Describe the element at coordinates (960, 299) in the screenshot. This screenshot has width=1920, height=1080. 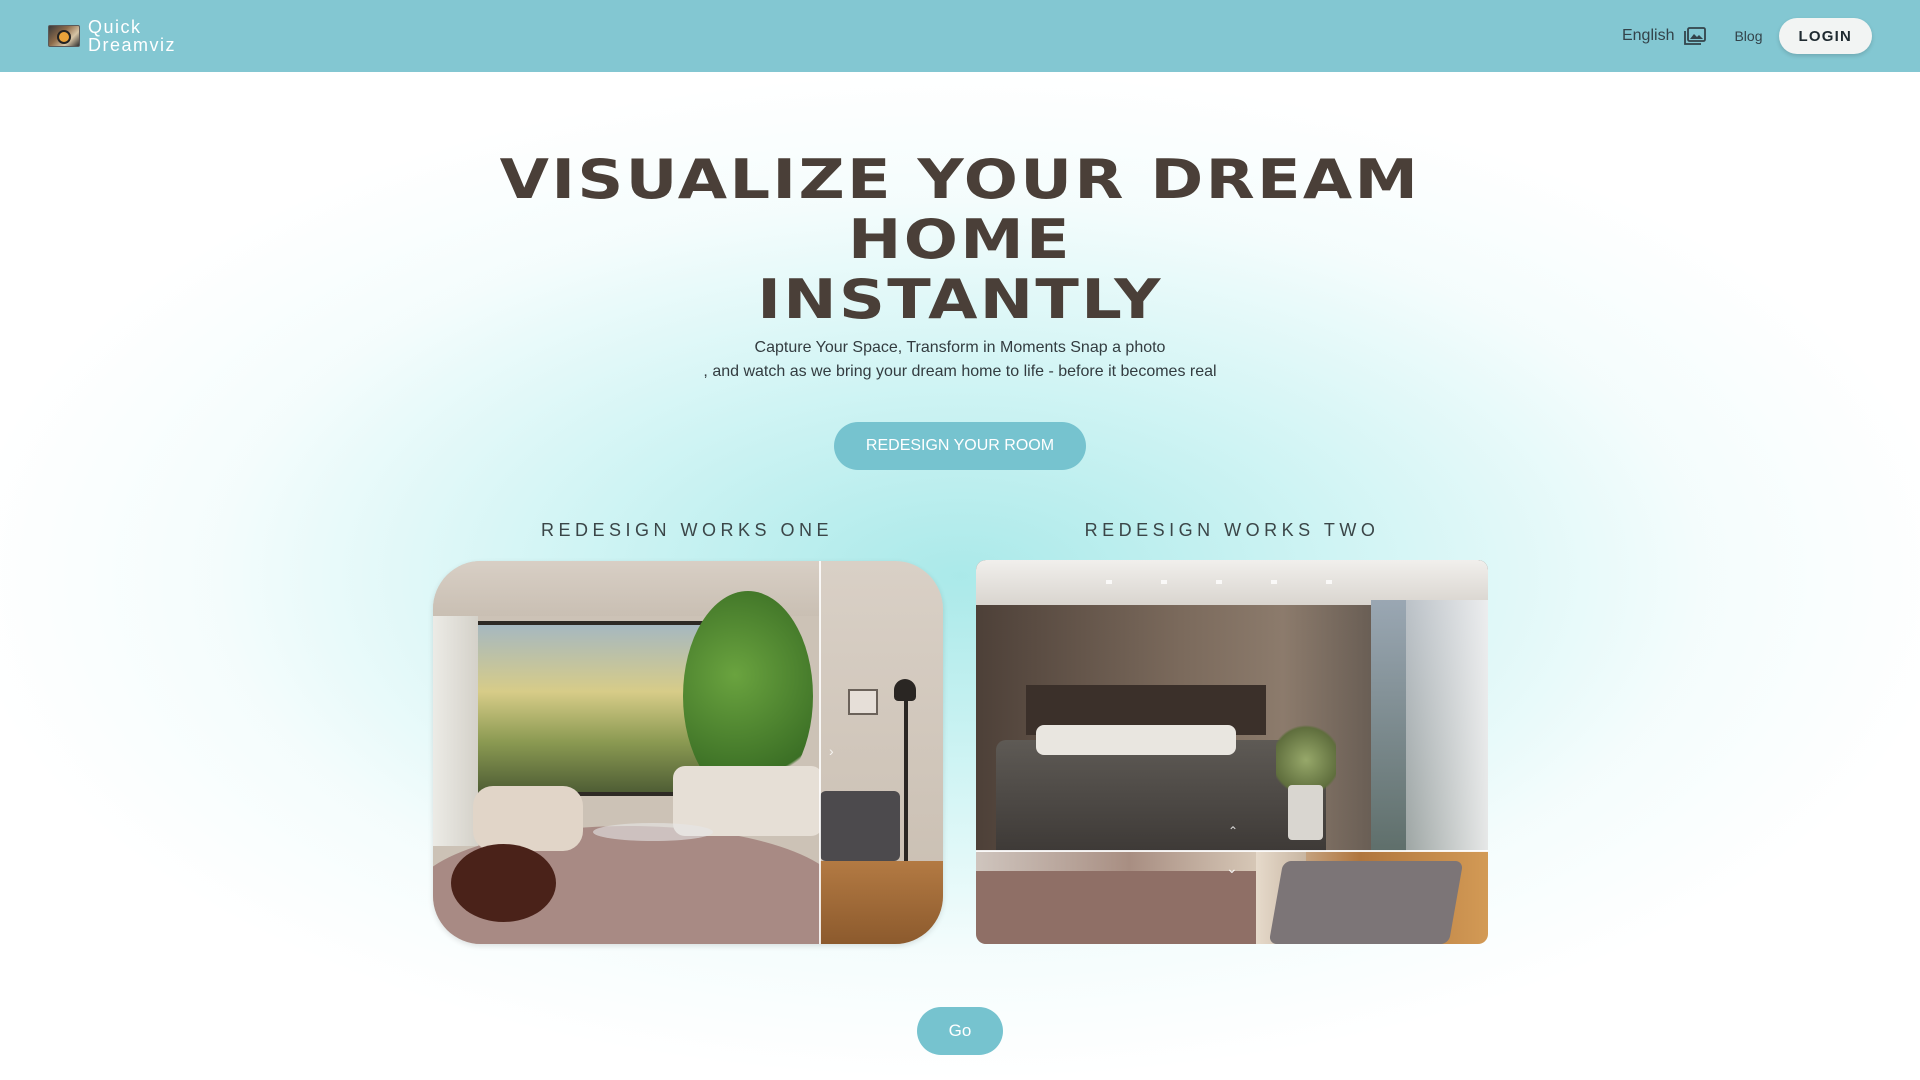
I see `hero-title-line: INSTANTLY` at that location.